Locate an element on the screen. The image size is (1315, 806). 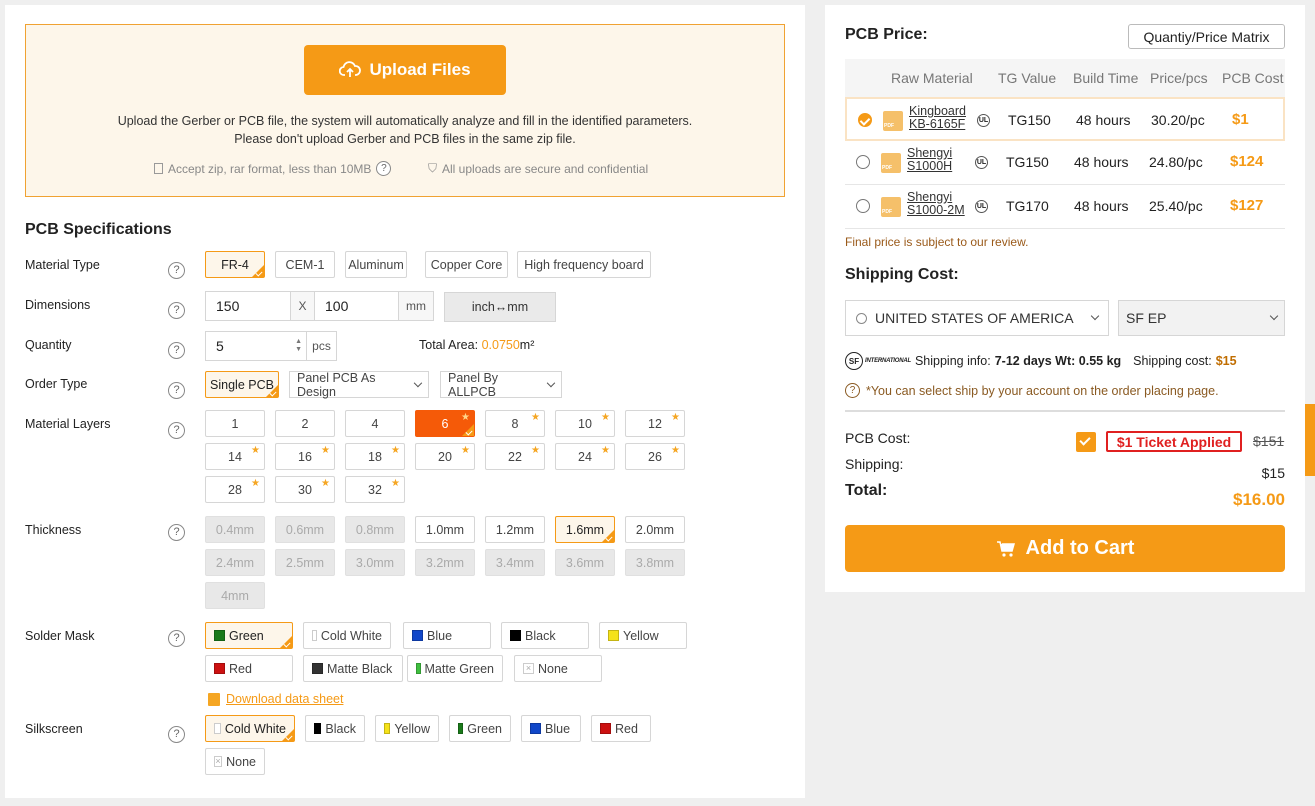
panel-by-allpcb-select: Panel By ALLPCB is located at coordinates (501, 385).